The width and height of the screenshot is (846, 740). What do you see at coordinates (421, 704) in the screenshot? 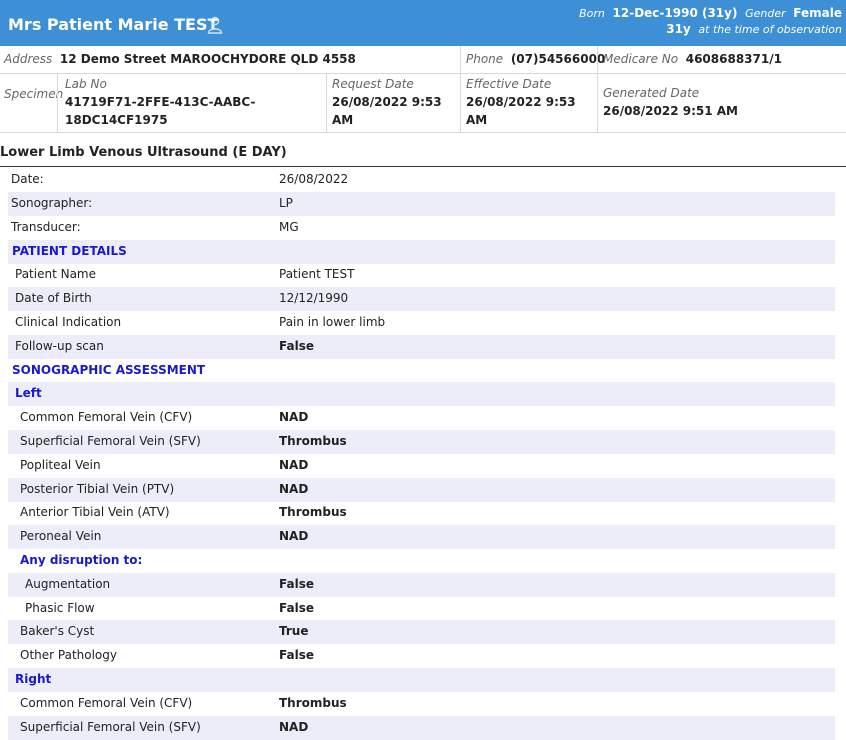
I see `table-row: Common Femoral Vein (CFV) Thrombus` at bounding box center [421, 704].